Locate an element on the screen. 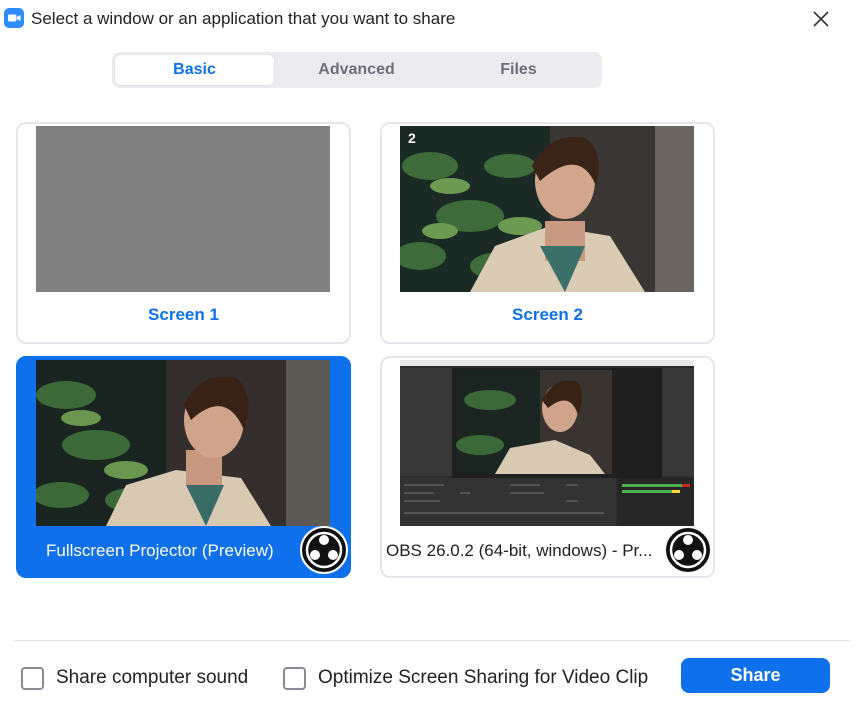  optimize-video-option: Optimize Screen Sharing for Video Clip is located at coordinates (465, 678).